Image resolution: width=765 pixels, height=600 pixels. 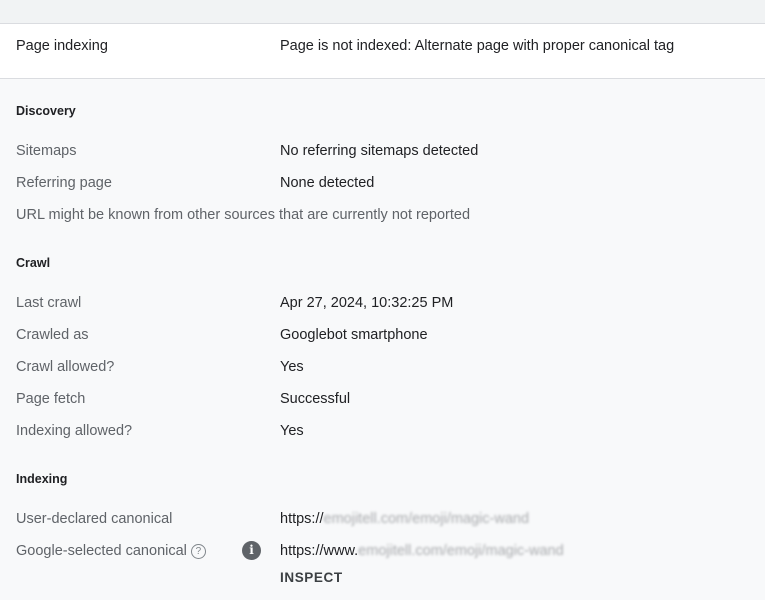 I want to click on inspect-button: INSPECT, so click(x=311, y=577).